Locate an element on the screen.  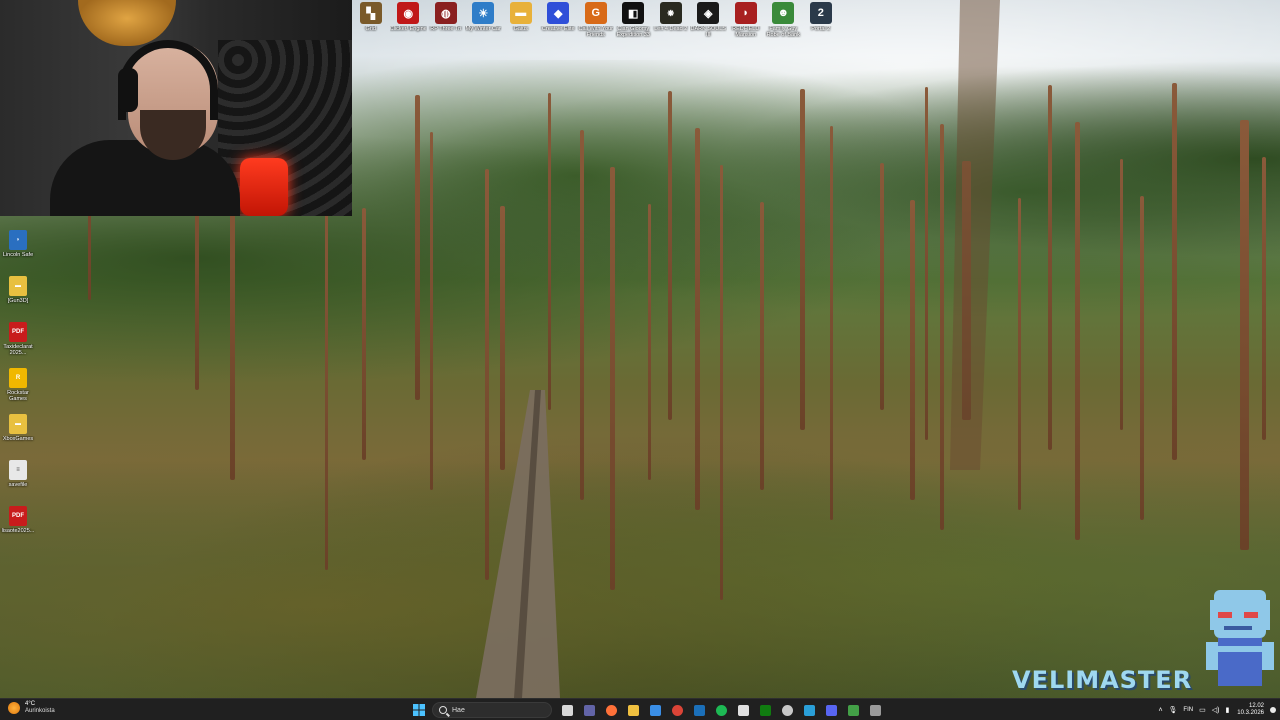
shortcut-icon: ☻ is located at coordinates (783, 13).